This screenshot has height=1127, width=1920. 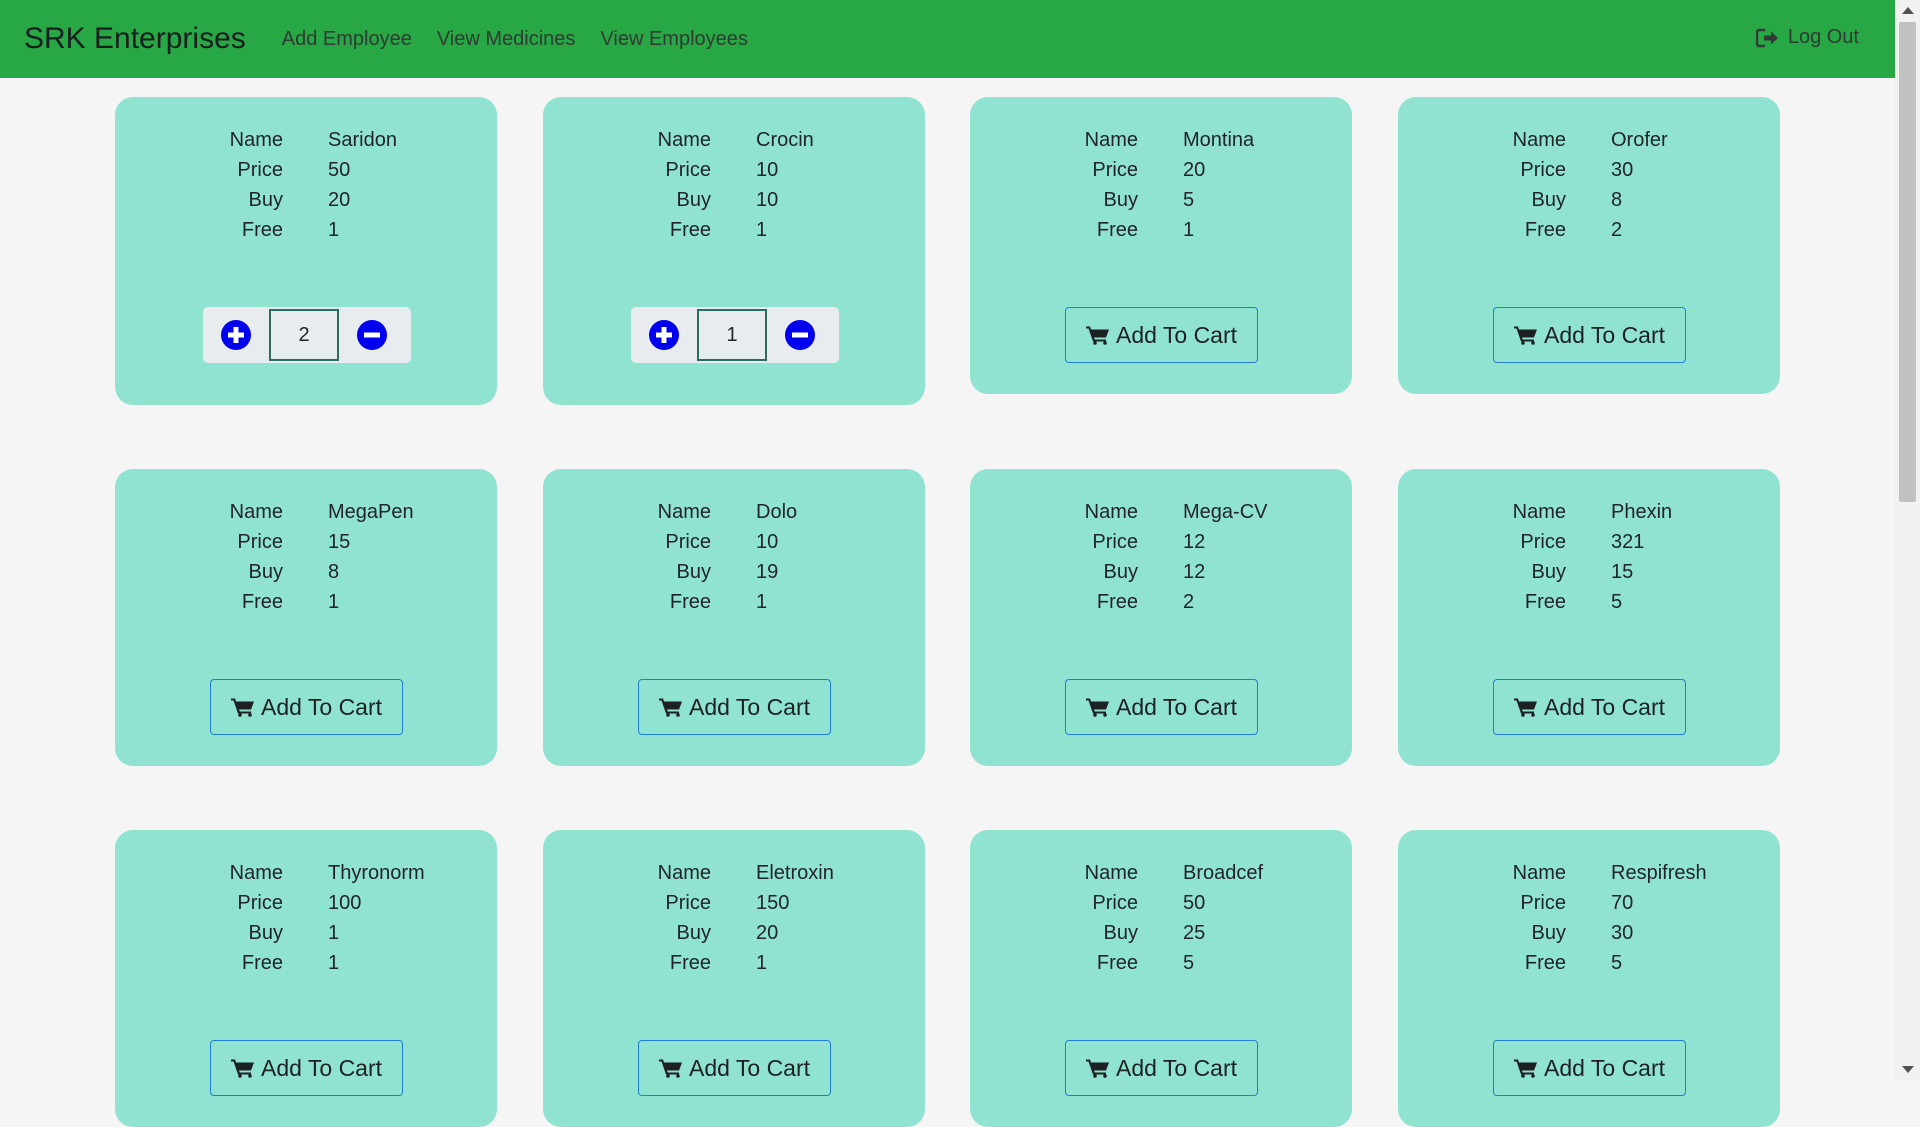 What do you see at coordinates (1161, 170) in the screenshot?
I see `info-row-price: Price 20` at bounding box center [1161, 170].